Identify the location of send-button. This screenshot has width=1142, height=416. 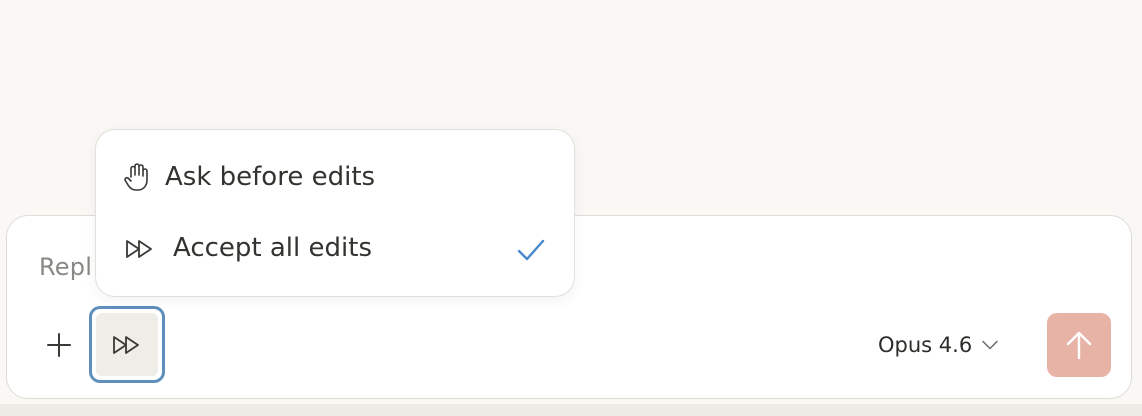
(1079, 345).